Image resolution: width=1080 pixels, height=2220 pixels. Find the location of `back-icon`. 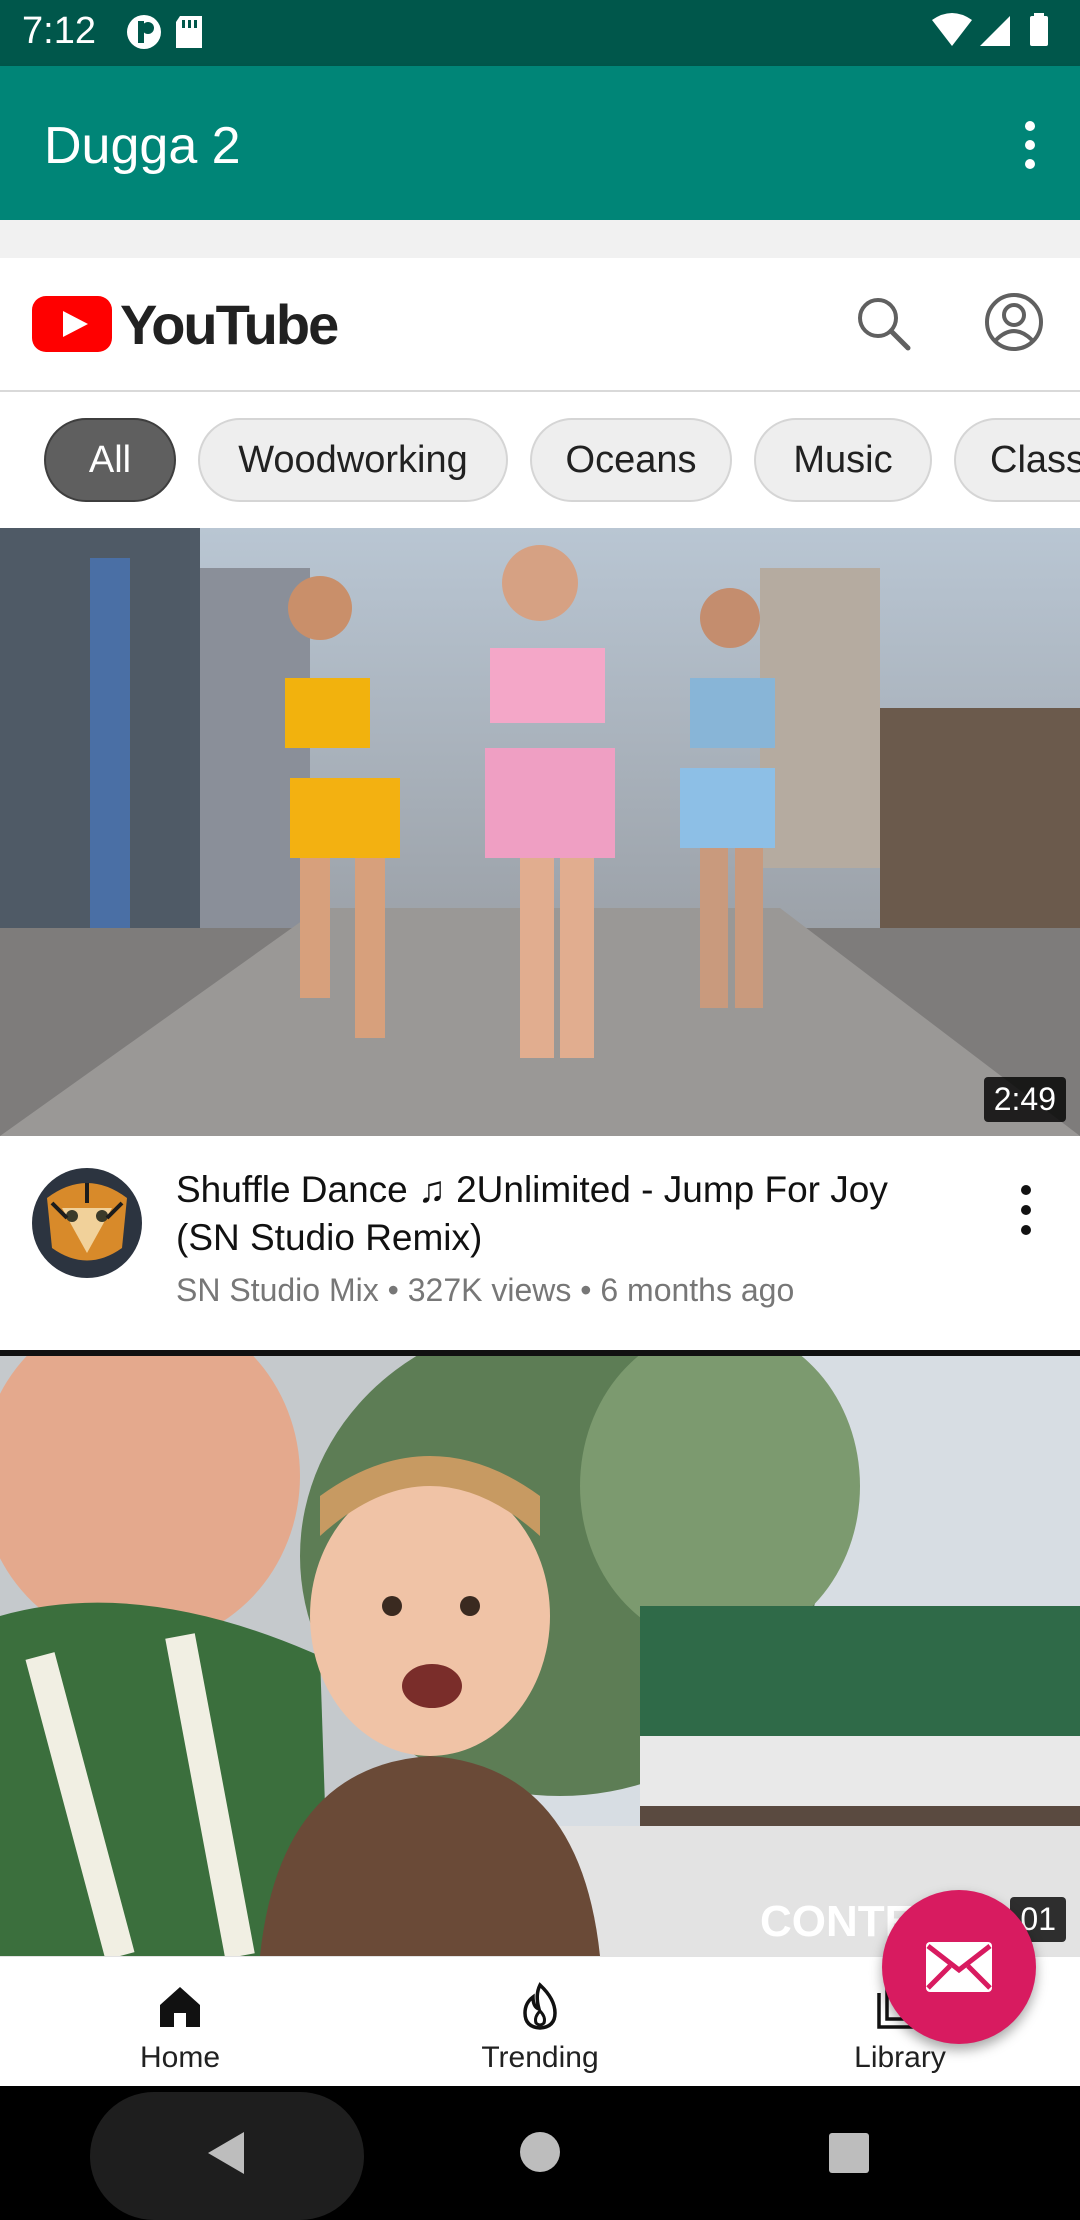

back-icon is located at coordinates (226, 2153).